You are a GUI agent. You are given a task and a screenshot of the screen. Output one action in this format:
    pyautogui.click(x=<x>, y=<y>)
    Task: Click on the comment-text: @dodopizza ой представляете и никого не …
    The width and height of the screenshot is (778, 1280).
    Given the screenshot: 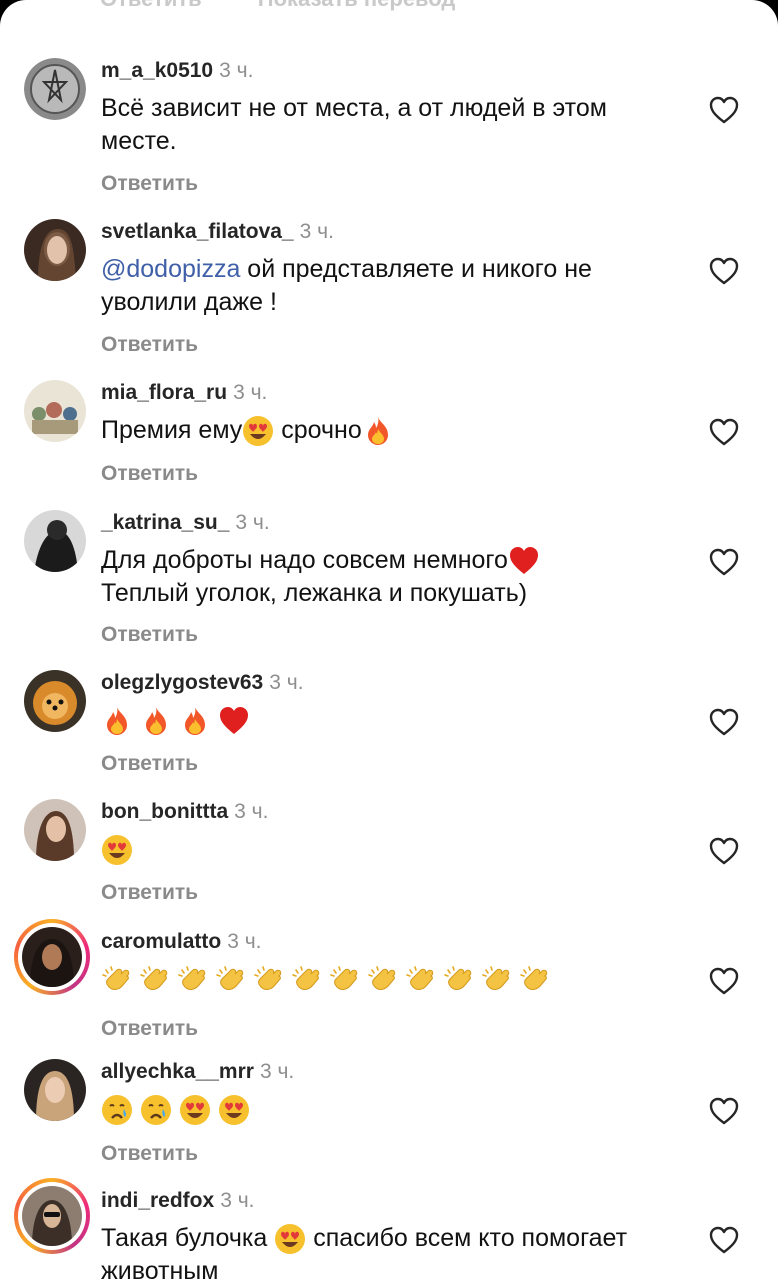 What is the action you would take?
    pyautogui.click(x=386, y=286)
    